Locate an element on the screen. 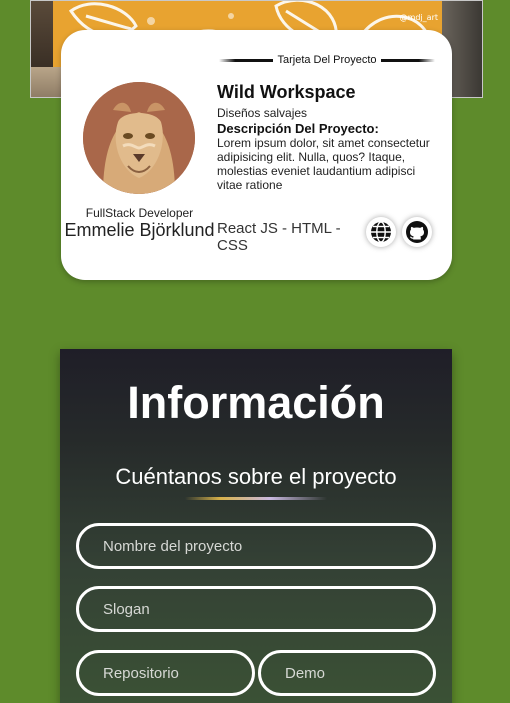  lioness-photo is located at coordinates (139, 138).